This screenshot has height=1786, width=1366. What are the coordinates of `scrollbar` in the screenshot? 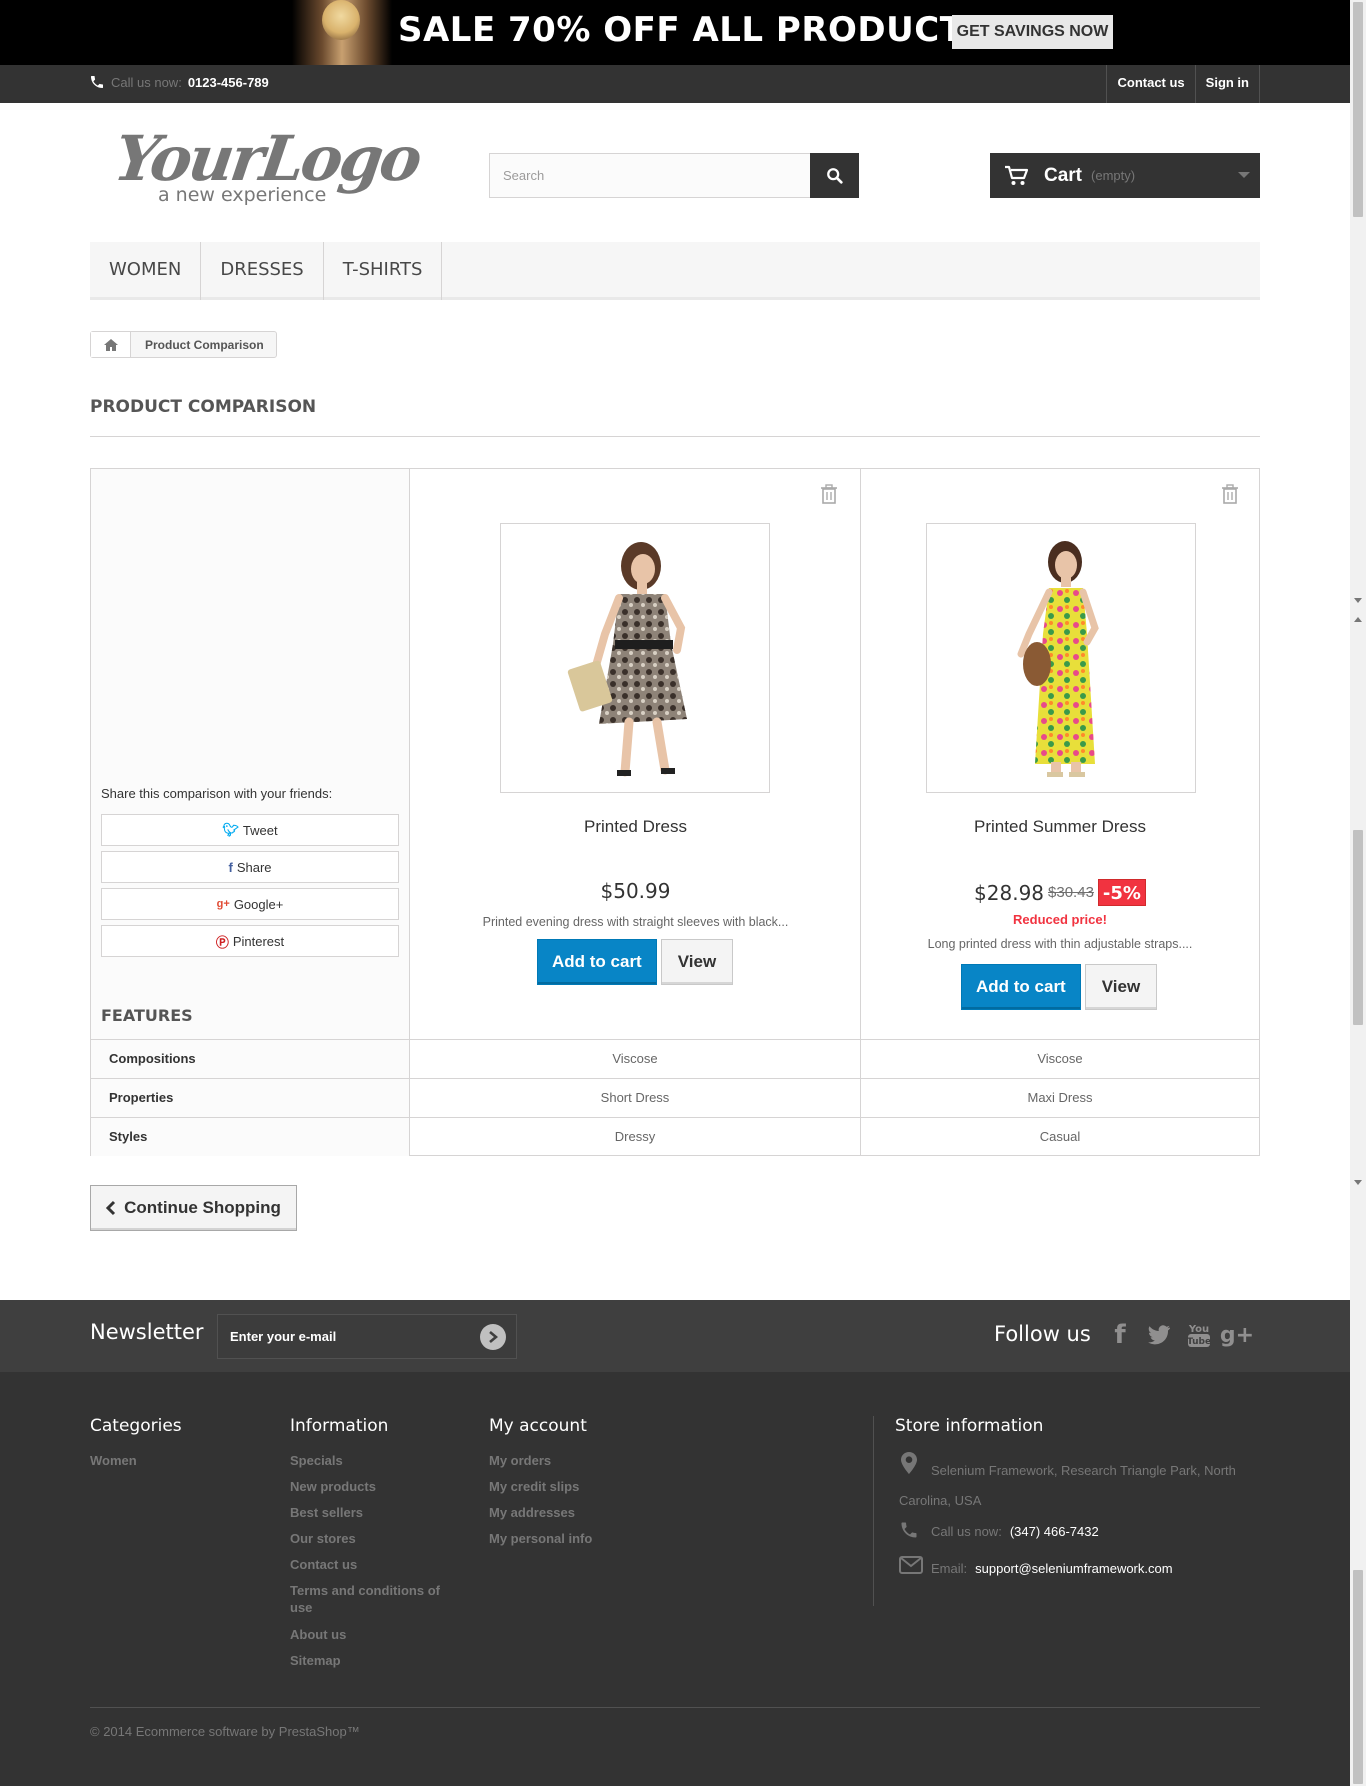 It's located at (1358, 893).